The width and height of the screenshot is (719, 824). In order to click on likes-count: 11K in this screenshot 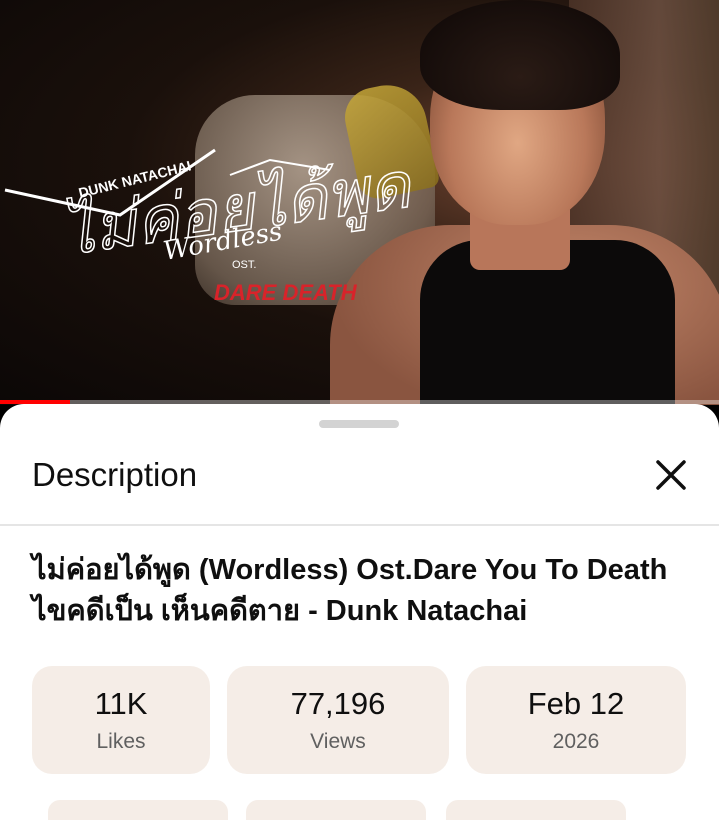, I will do `click(121, 703)`.